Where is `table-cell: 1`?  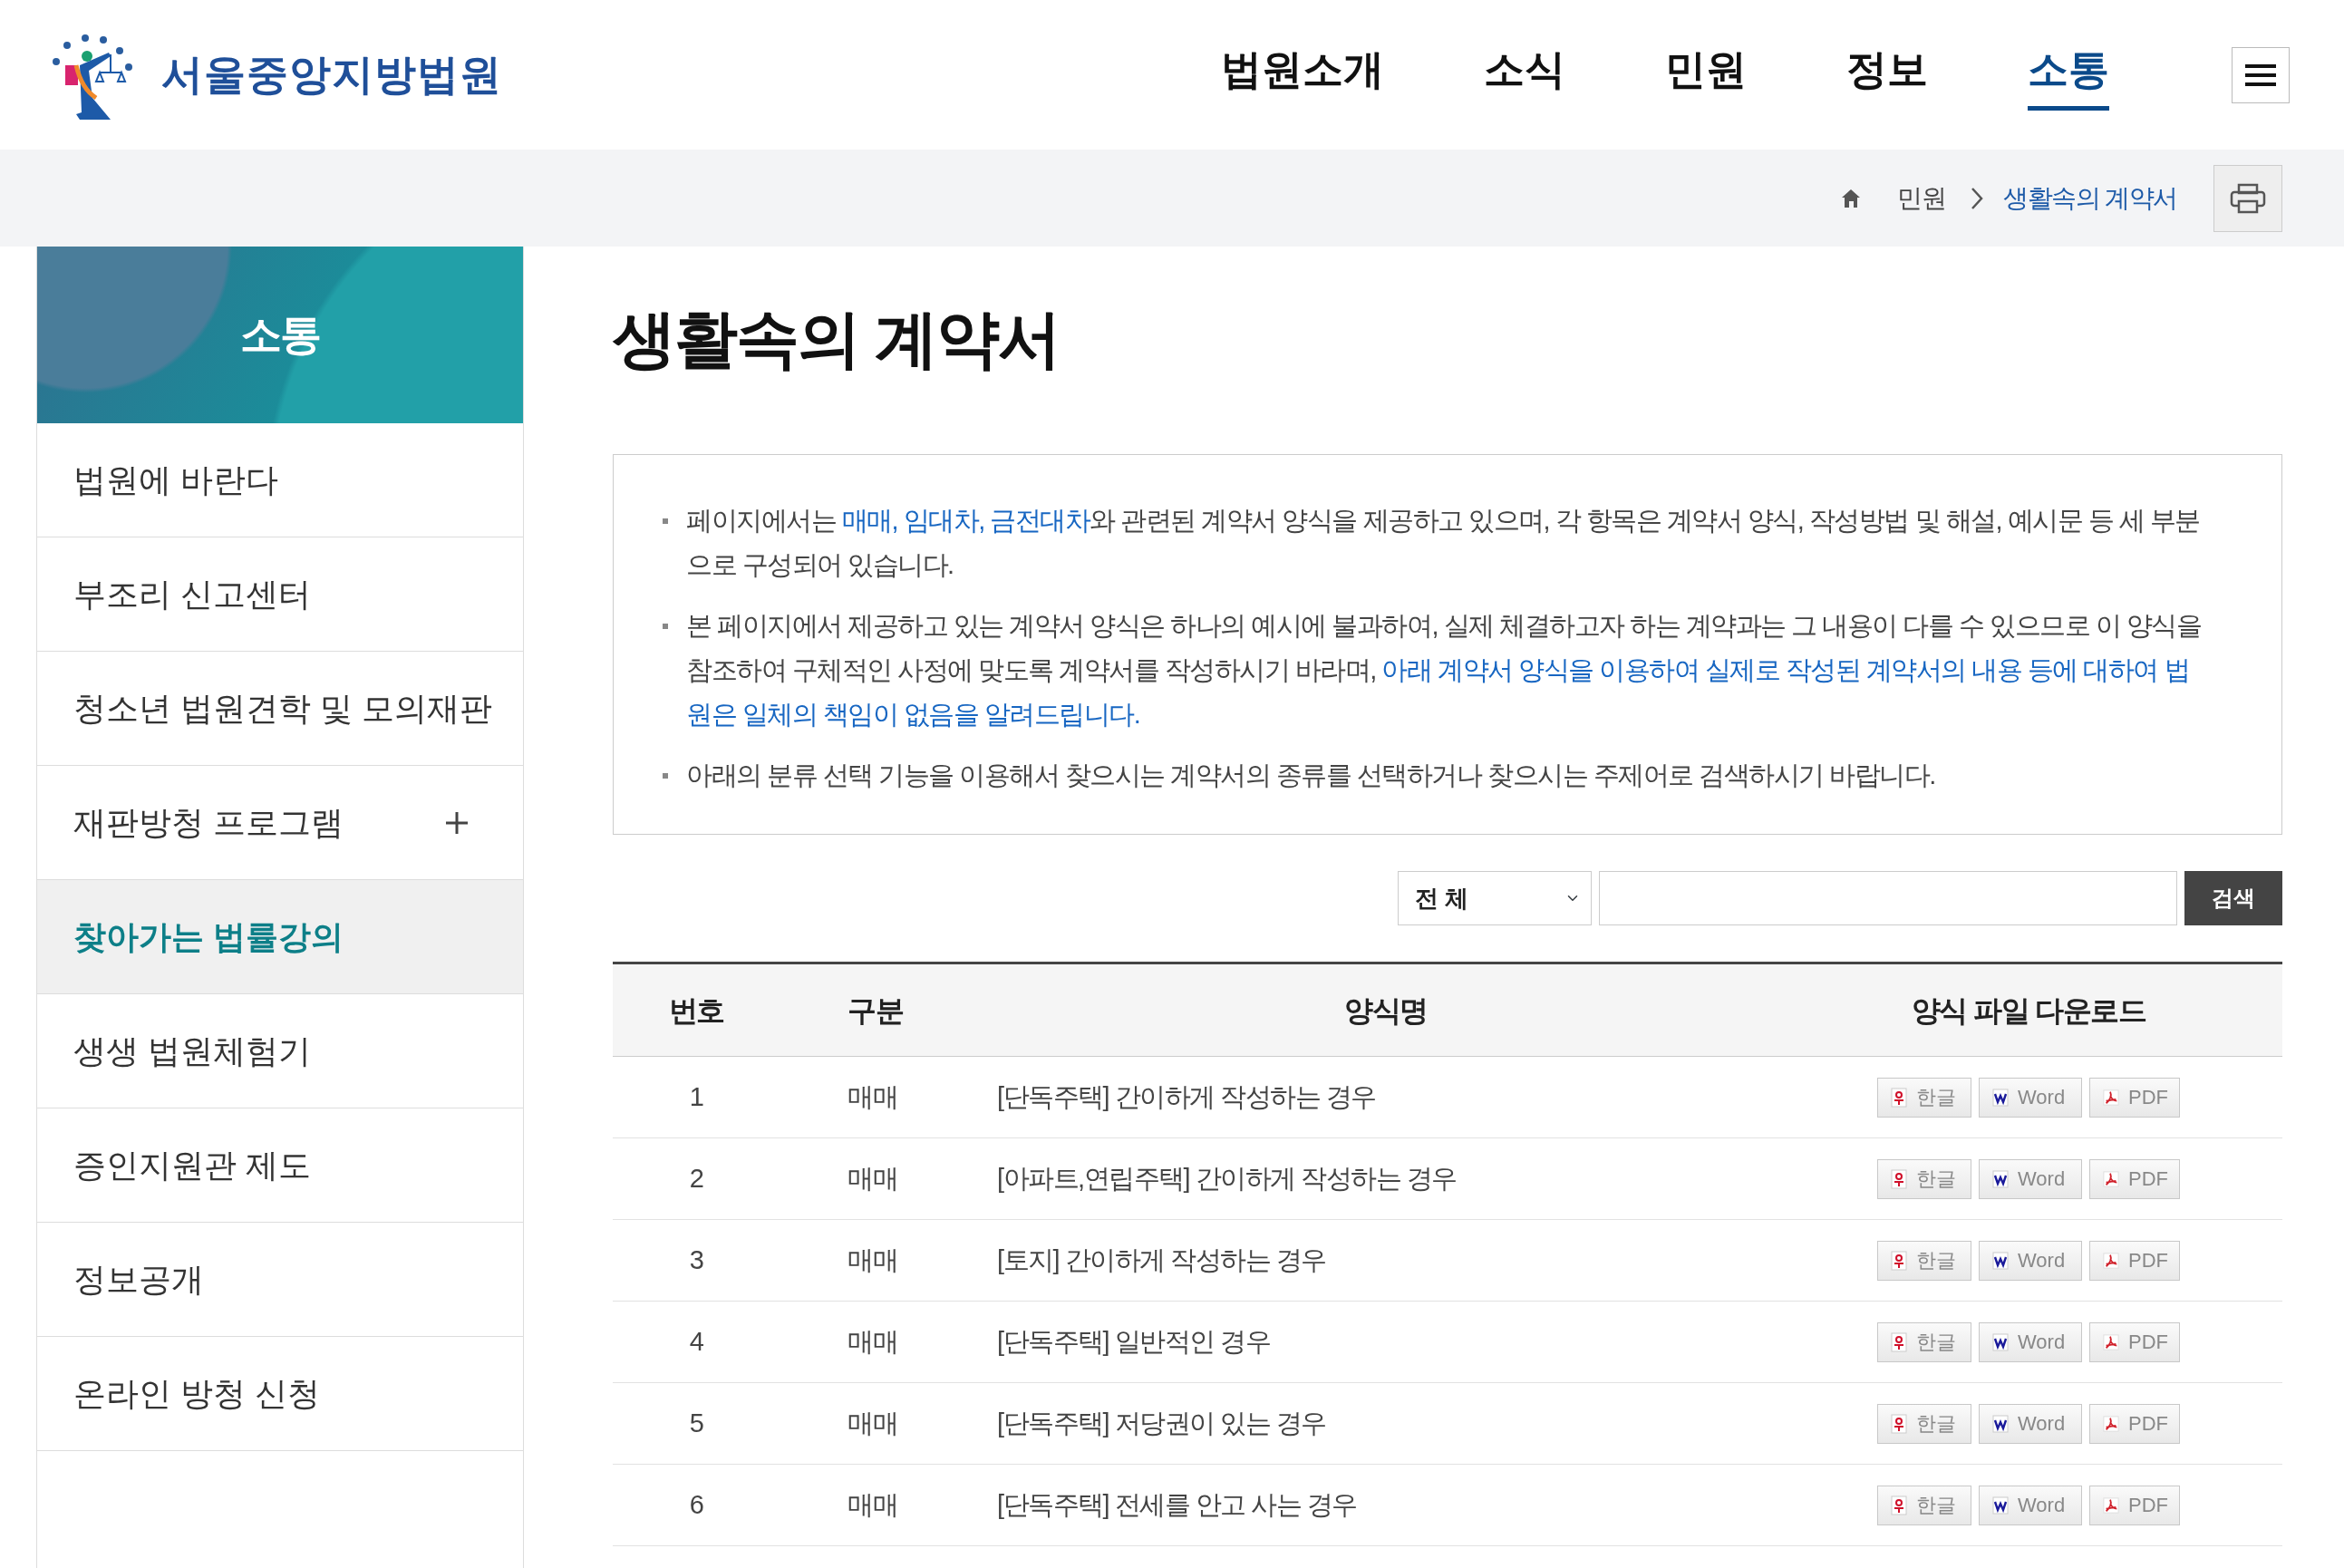
table-cell: 1 is located at coordinates (696, 1096).